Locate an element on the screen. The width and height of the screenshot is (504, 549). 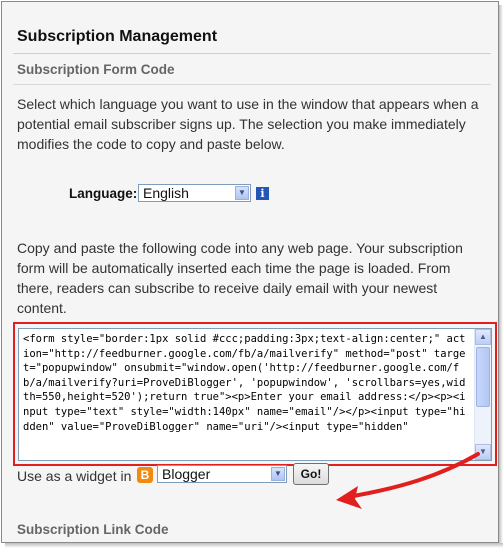
widget-label: Use as a widget in is located at coordinates (74, 476).